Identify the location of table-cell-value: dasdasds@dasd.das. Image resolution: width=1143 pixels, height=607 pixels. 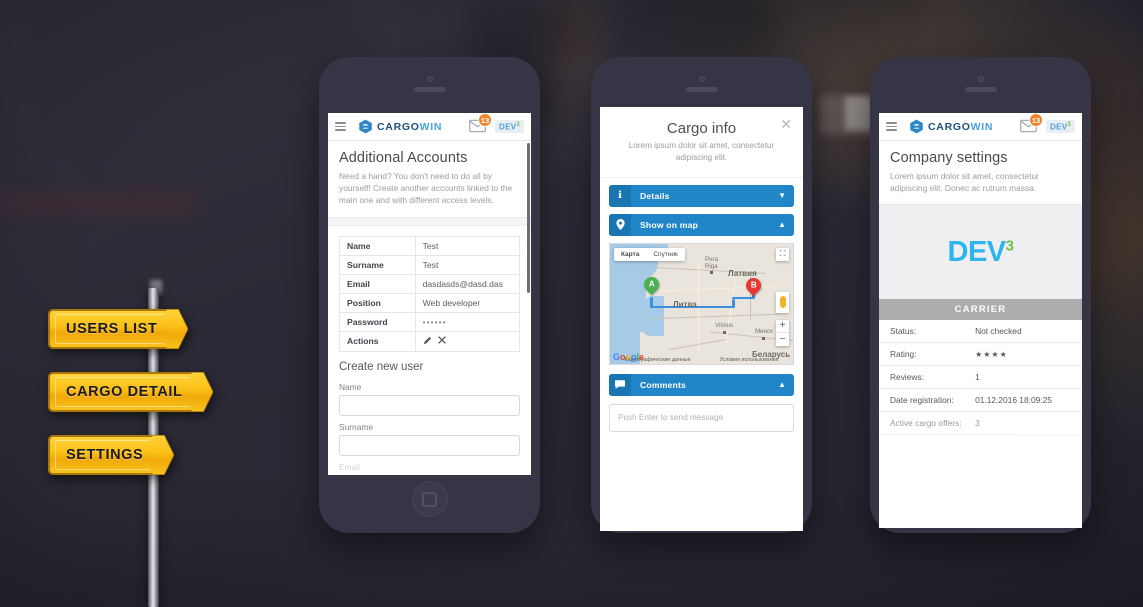
(467, 283).